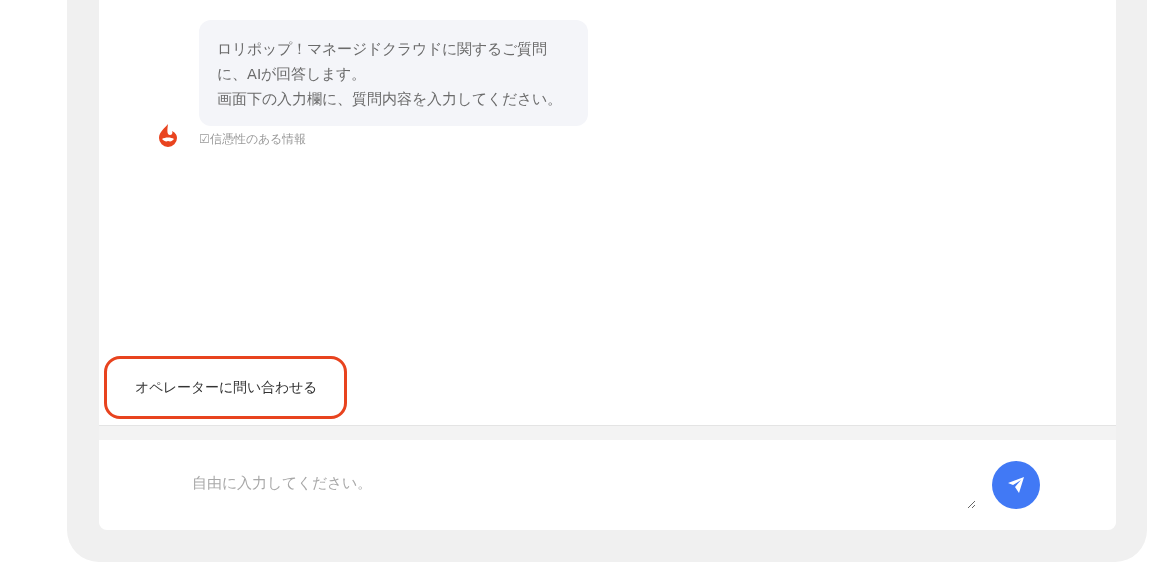  I want to click on send-button, so click(1016, 484).